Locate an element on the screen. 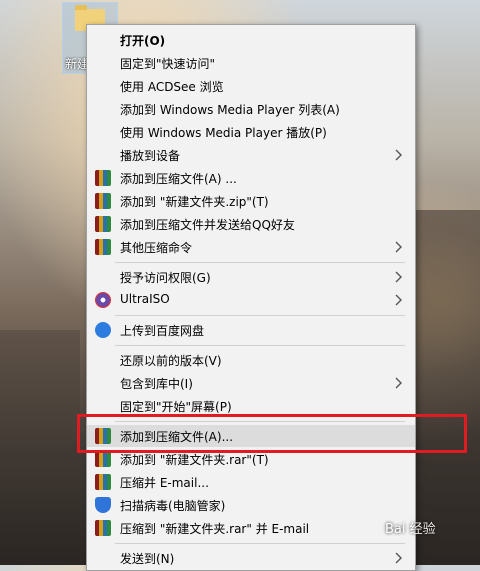 This screenshot has height=571, width=480. menu-item-label: 固定到"快速访问" is located at coordinates (168, 64).